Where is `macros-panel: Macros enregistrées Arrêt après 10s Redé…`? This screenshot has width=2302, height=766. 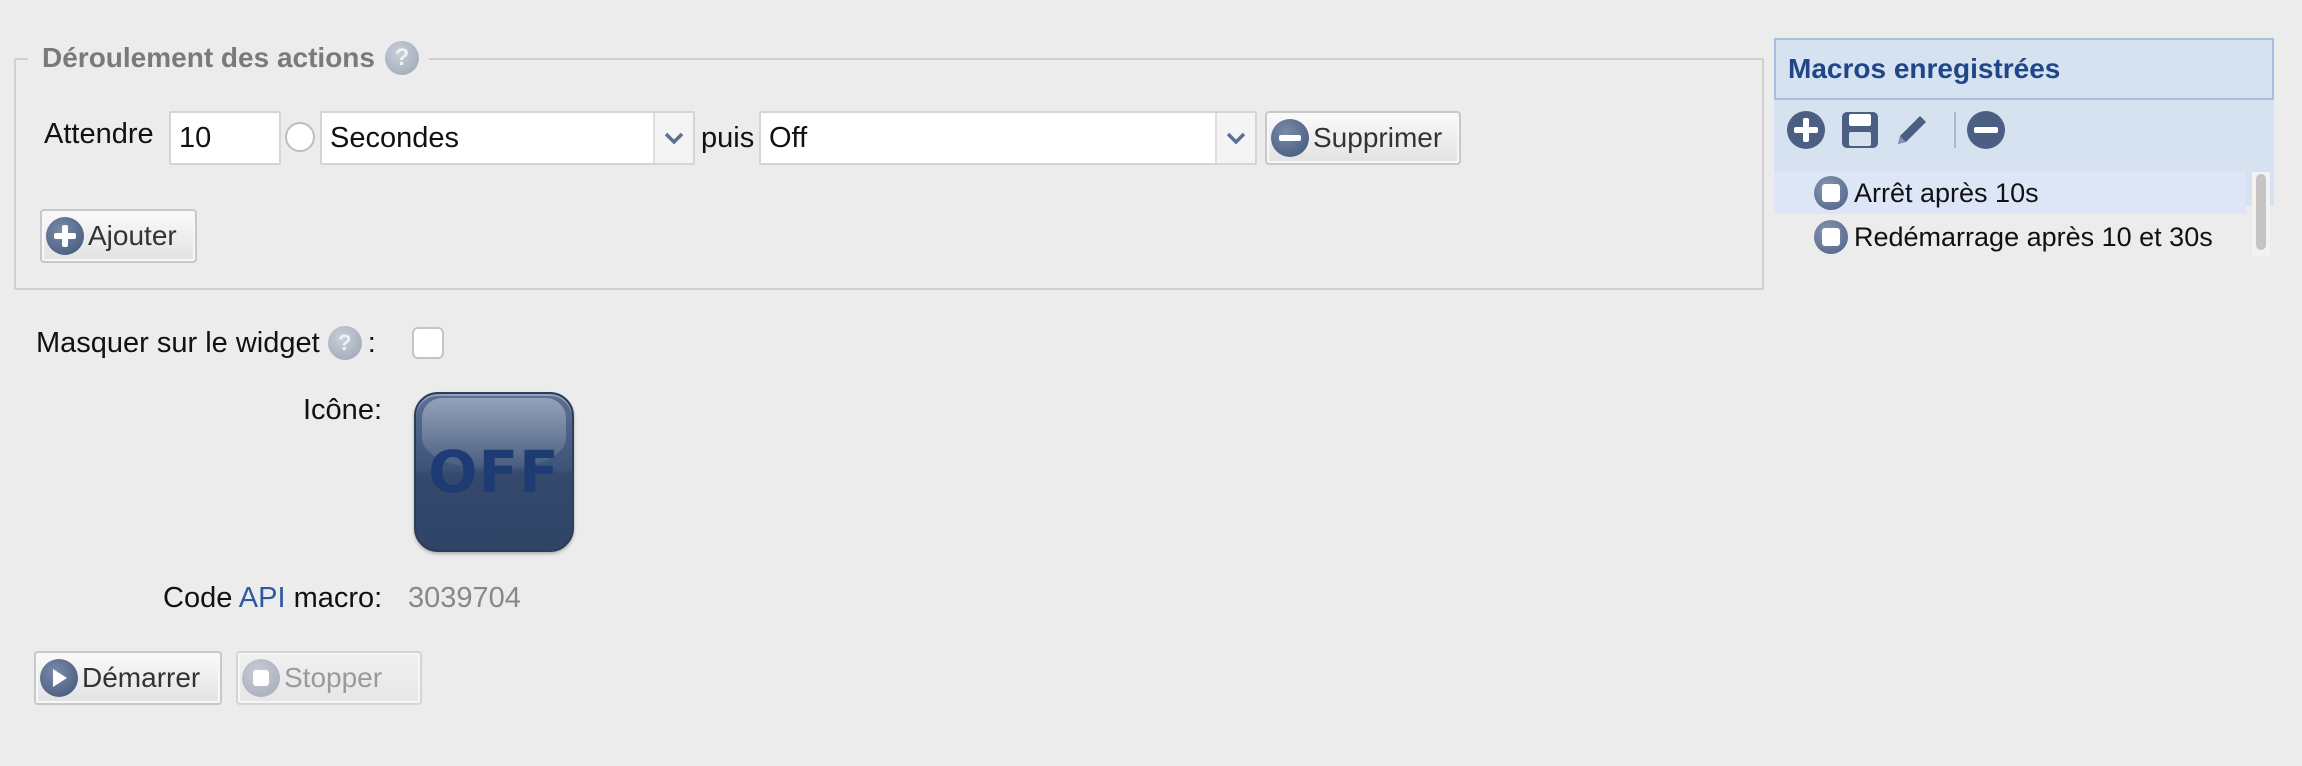 macros-panel: Macros enregistrées Arrêt après 10s Redé… is located at coordinates (2024, 148).